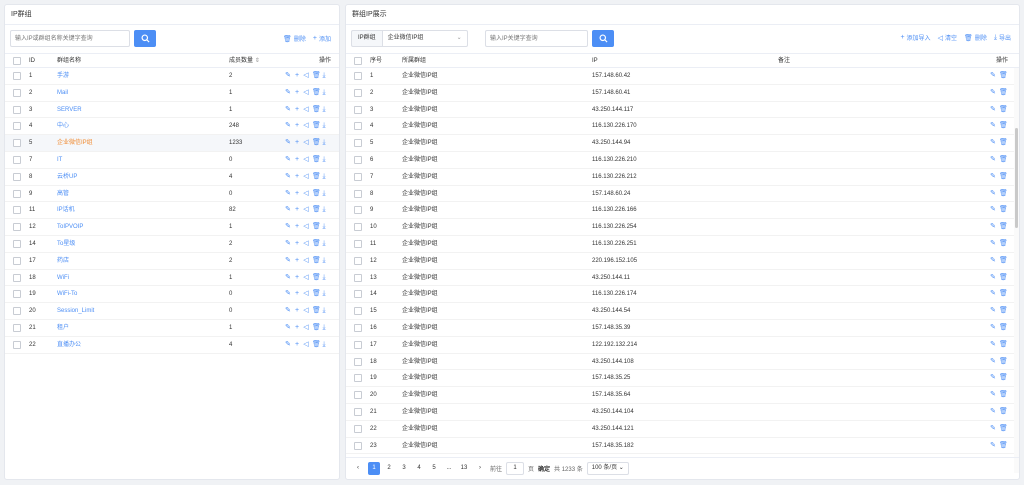 Image resolution: width=1024 pixels, height=485 pixels. I want to click on group-name-link: IP话机, so click(66, 210).